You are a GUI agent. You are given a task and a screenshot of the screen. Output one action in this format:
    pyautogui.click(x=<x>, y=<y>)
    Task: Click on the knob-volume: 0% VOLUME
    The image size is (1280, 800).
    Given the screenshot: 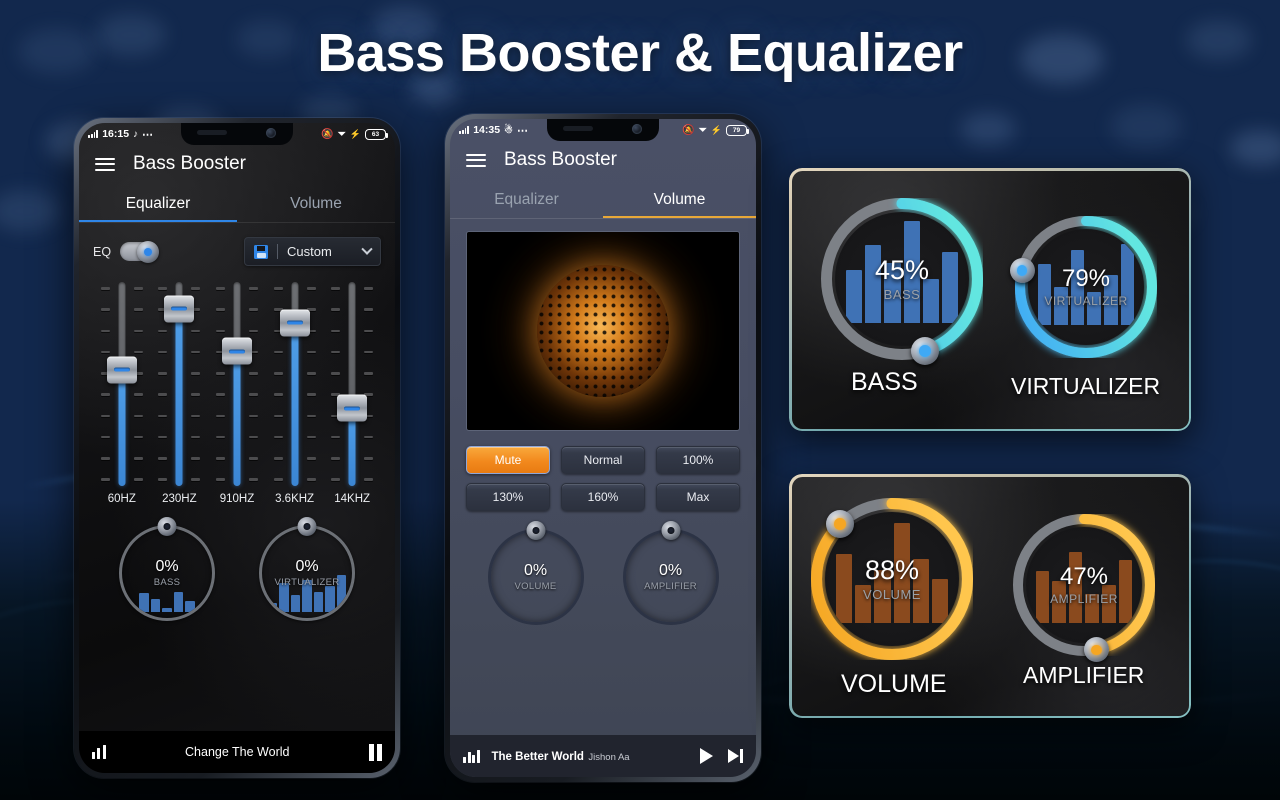 What is the action you would take?
    pyautogui.click(x=535, y=573)
    